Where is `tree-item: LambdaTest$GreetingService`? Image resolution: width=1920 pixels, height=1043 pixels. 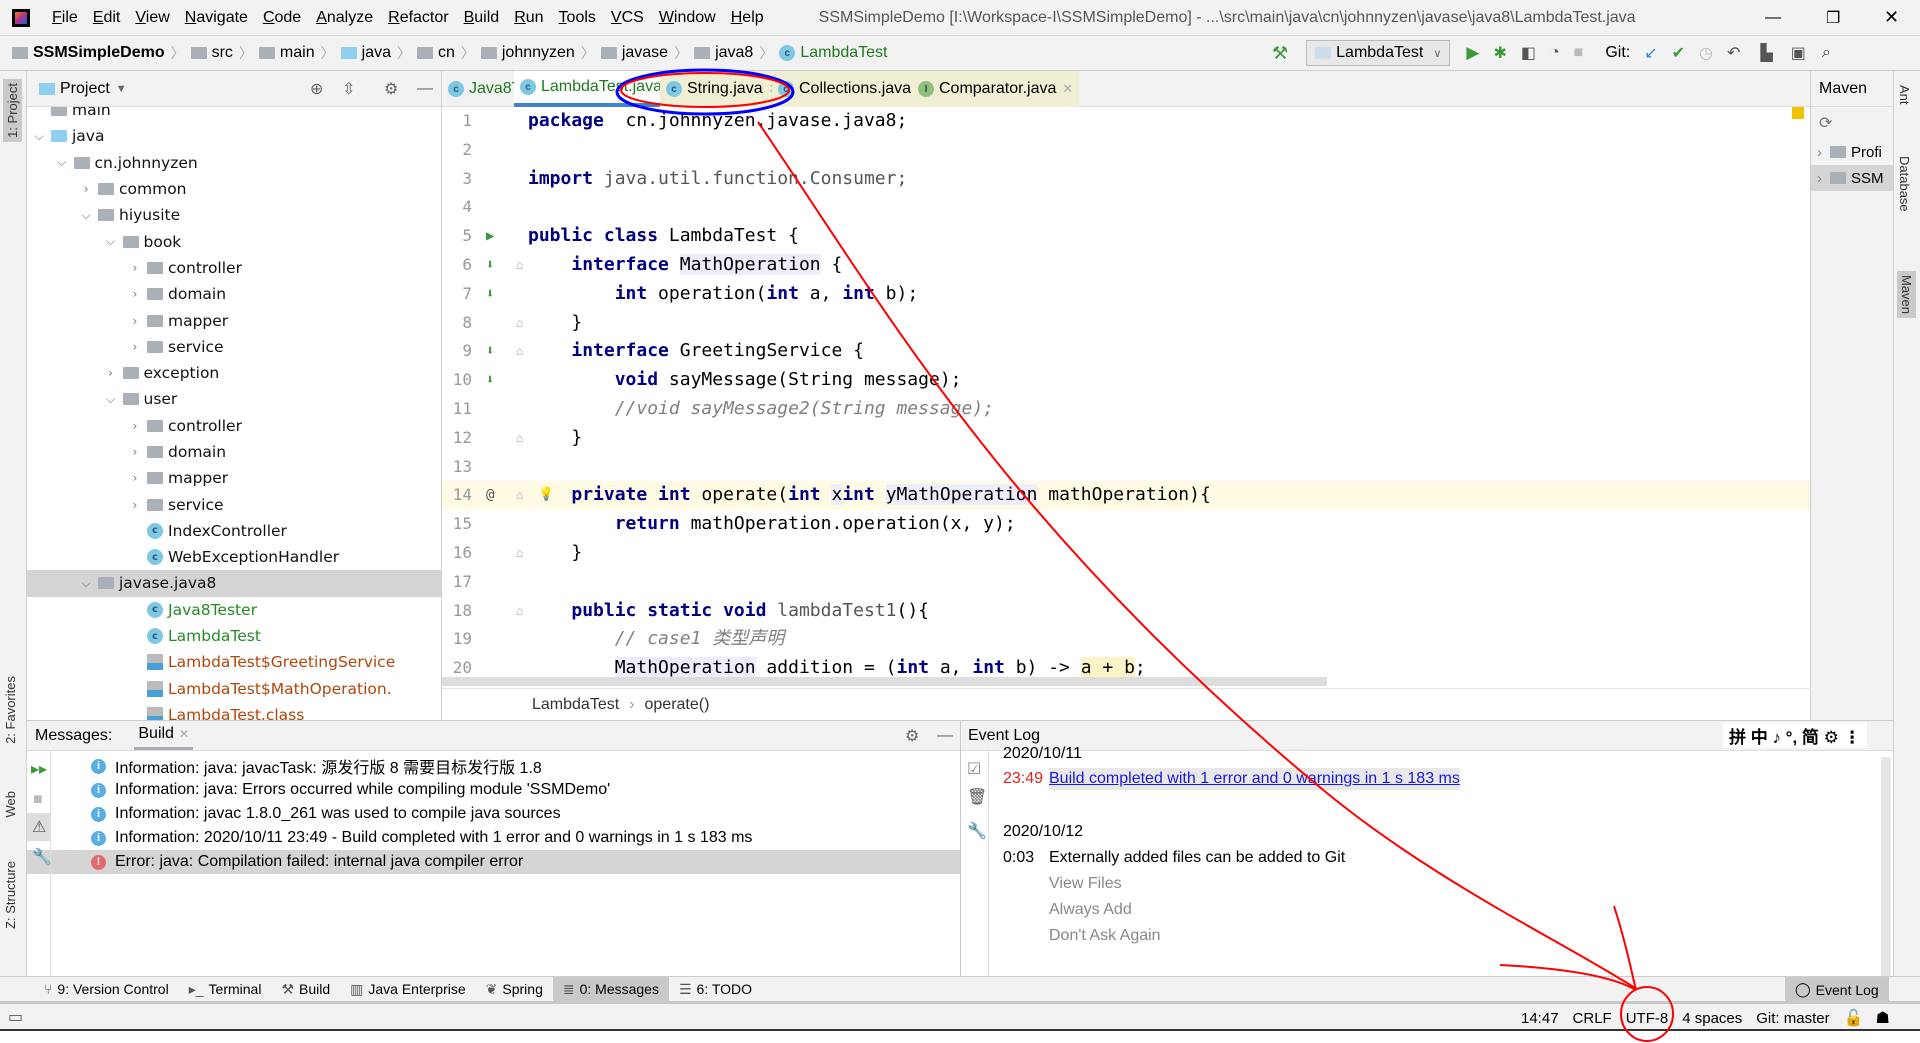 tree-item: LambdaTest$GreetingService is located at coordinates (234, 662).